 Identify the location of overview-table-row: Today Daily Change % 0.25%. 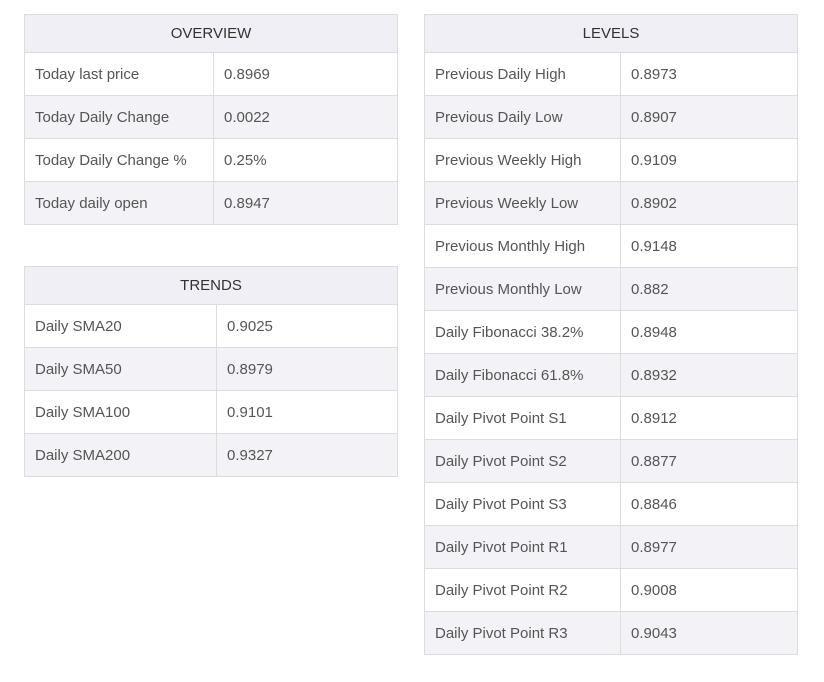
(211, 160).